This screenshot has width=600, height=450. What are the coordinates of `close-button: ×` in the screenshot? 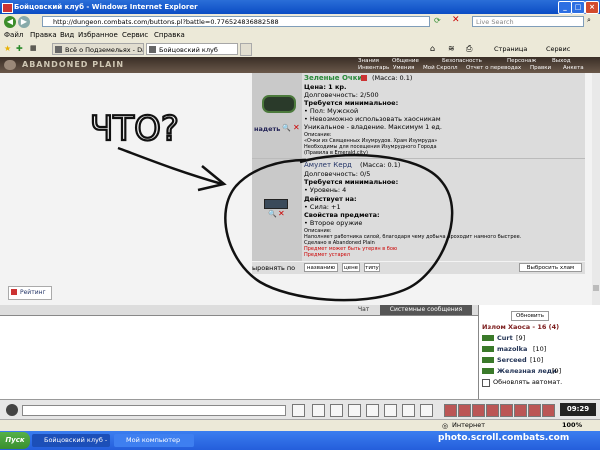 It's located at (592, 7).